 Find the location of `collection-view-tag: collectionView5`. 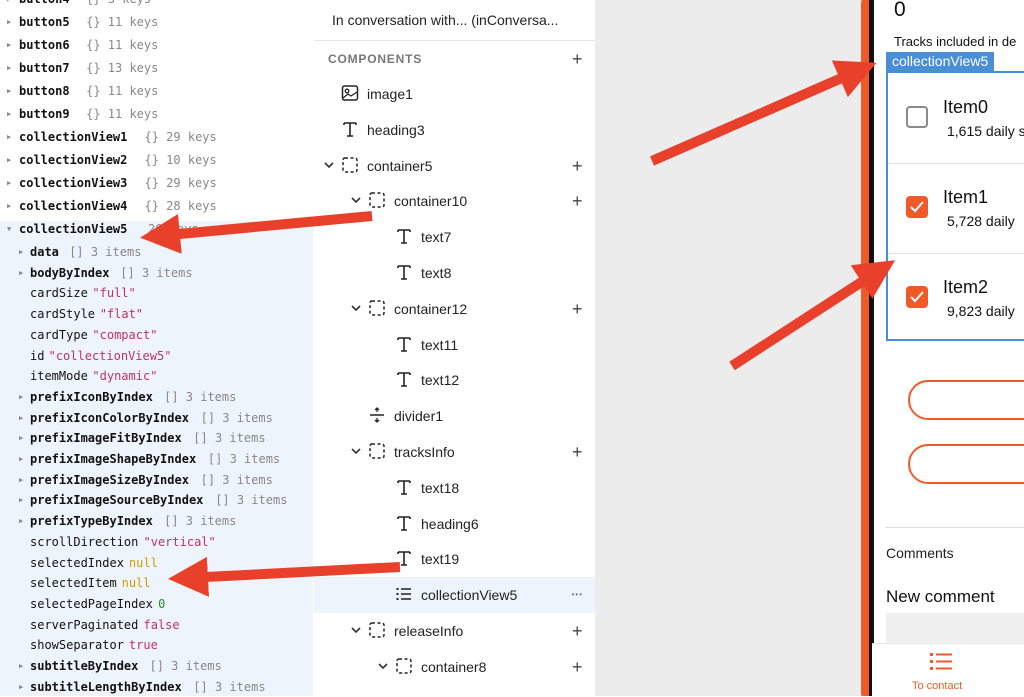

collection-view-tag: collectionView5 is located at coordinates (940, 61).